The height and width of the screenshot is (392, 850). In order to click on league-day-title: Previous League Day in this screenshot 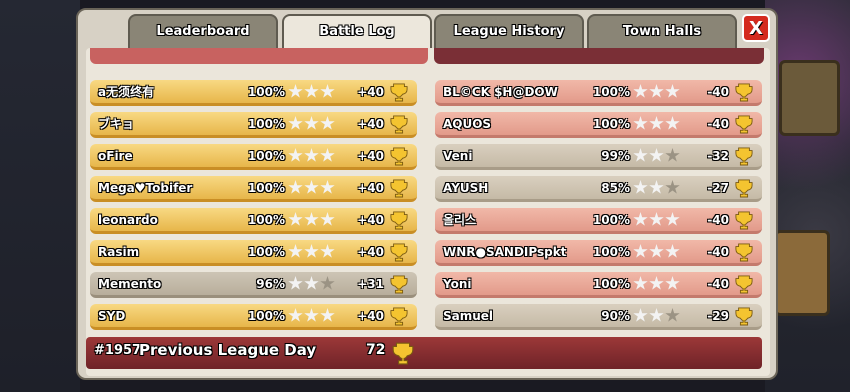, I will do `click(228, 350)`.